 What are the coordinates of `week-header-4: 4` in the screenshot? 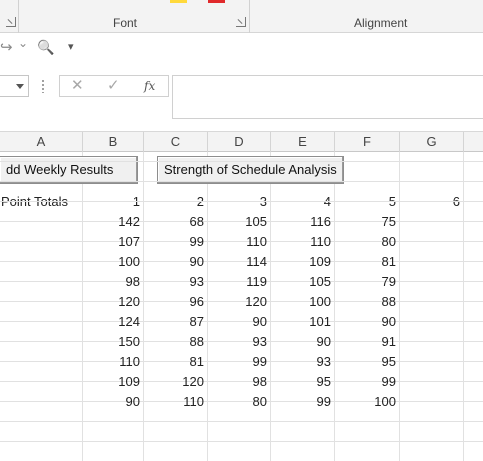 It's located at (302, 202).